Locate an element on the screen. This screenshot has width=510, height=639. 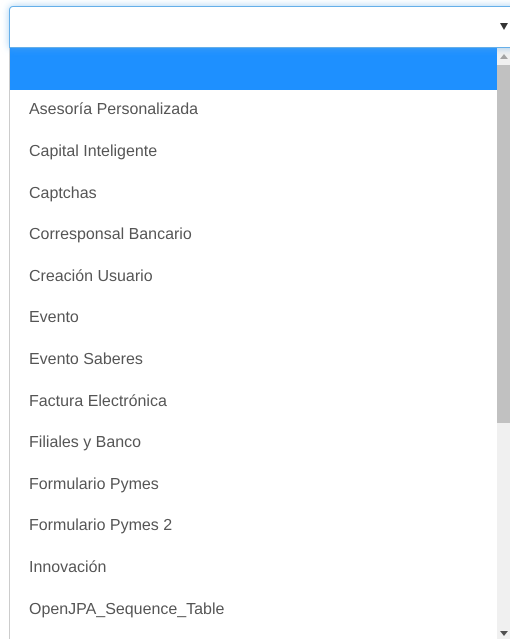
scrollbar is located at coordinates (503, 343).